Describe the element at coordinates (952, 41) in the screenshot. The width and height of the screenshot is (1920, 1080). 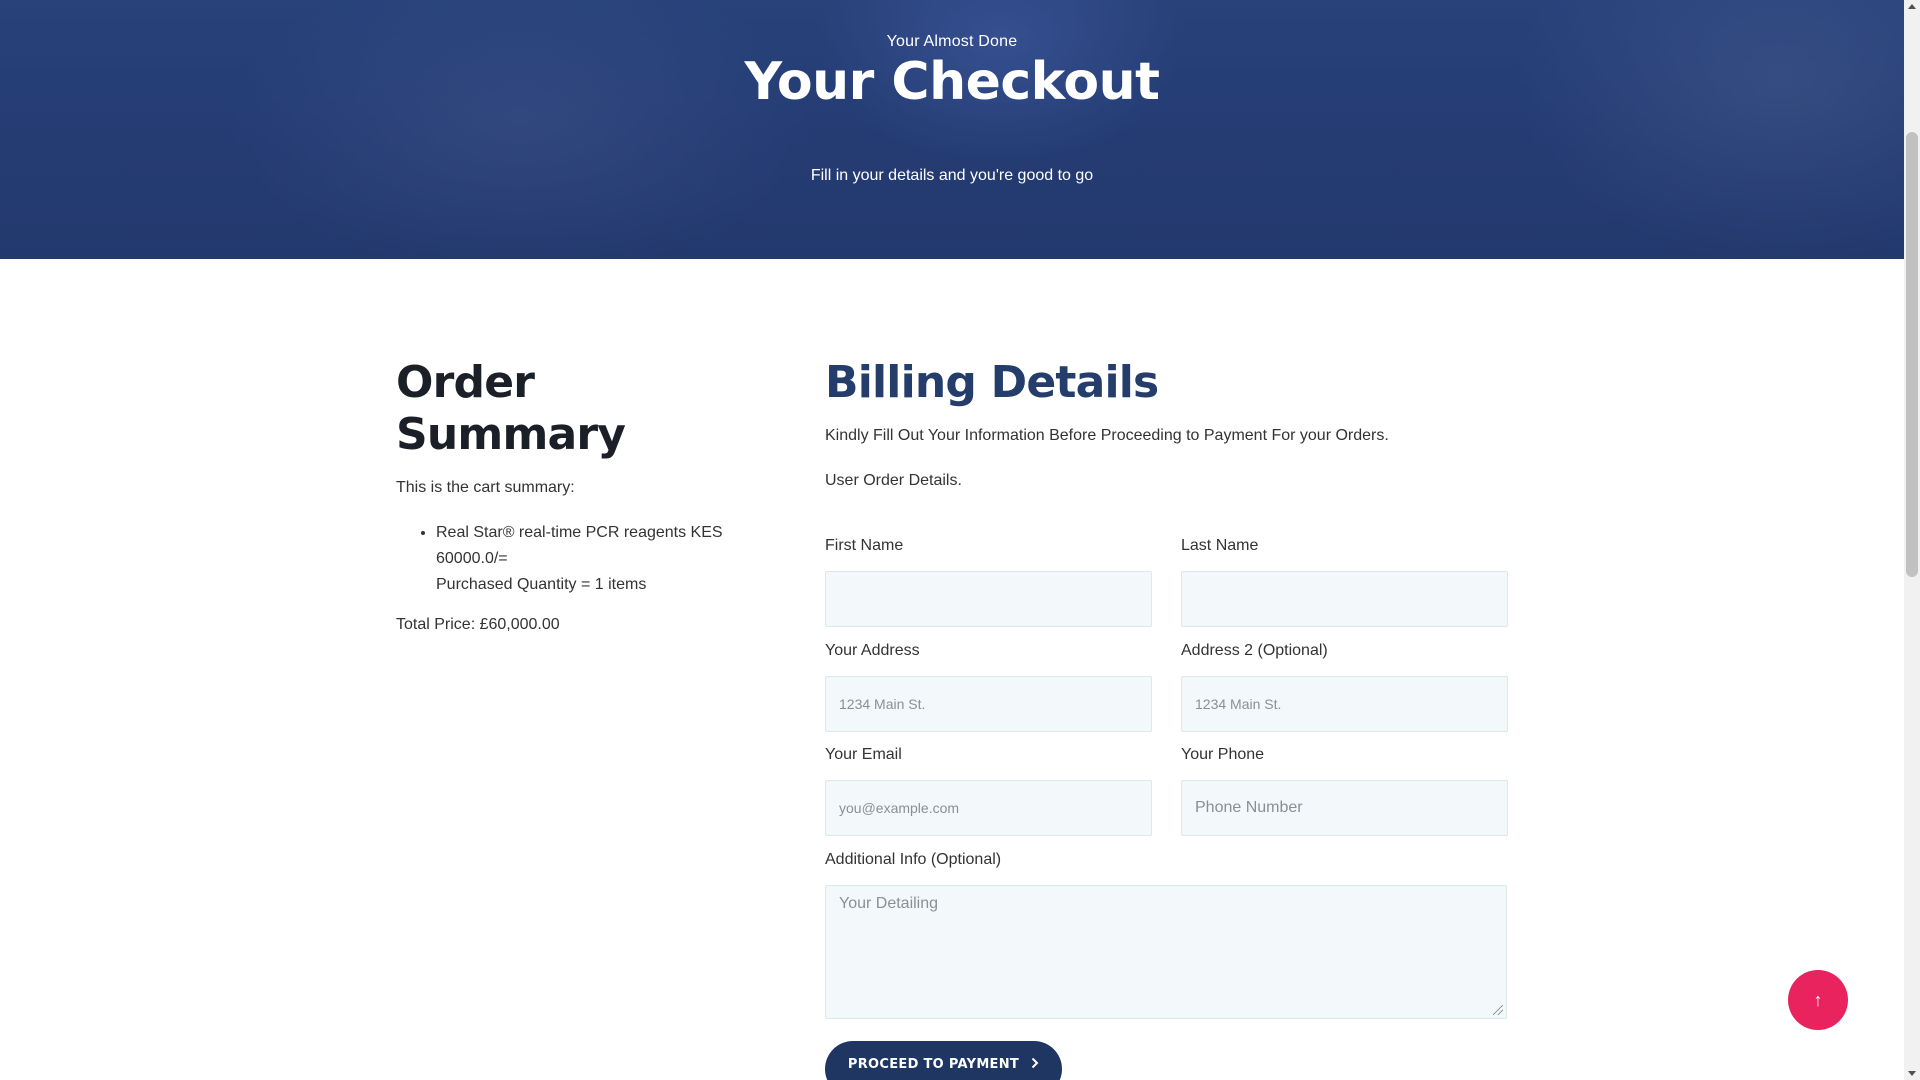
I see `hero-eyebrow: Your Almost Done` at that location.